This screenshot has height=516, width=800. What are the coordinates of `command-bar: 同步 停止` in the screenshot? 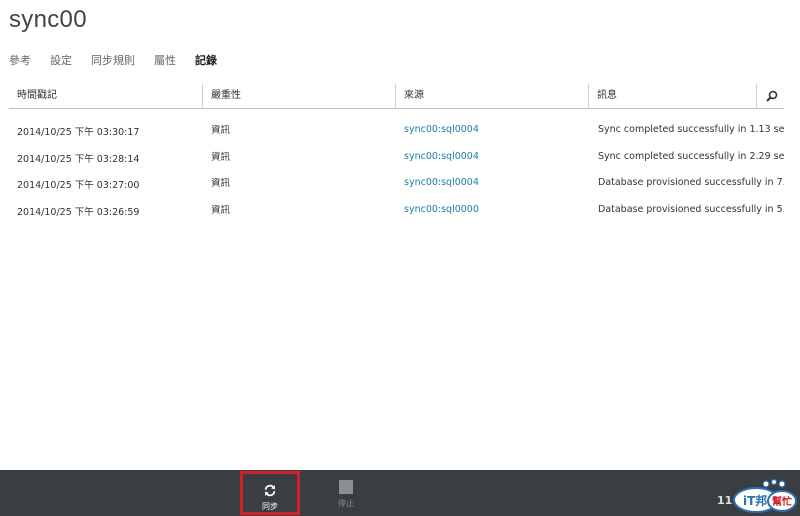 It's located at (400, 493).